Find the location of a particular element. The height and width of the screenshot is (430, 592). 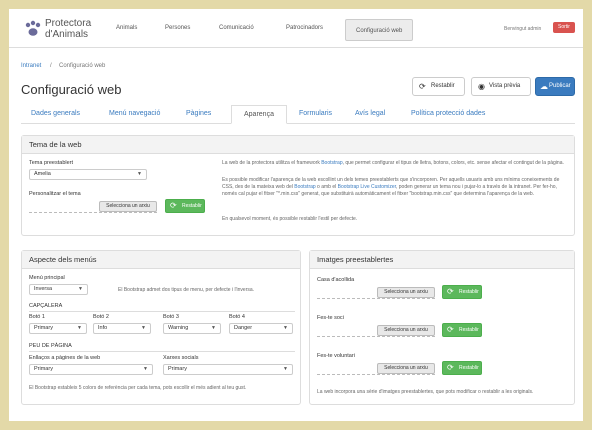

theme-panel-title: Tema de la web is located at coordinates (298, 145).